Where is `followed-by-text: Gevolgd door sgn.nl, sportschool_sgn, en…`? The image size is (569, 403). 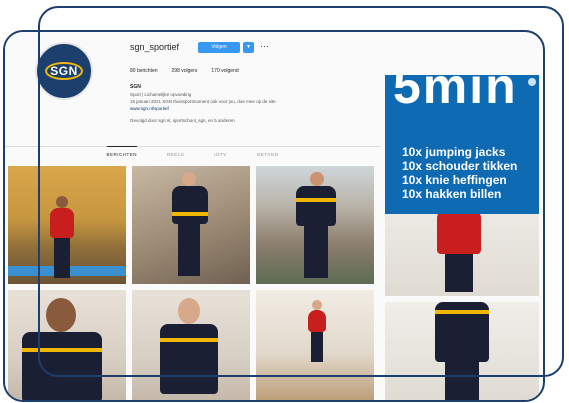
followed-by-text: Gevolgd door sgn.nl, sportschool_sgn, en… is located at coordinates (182, 120).